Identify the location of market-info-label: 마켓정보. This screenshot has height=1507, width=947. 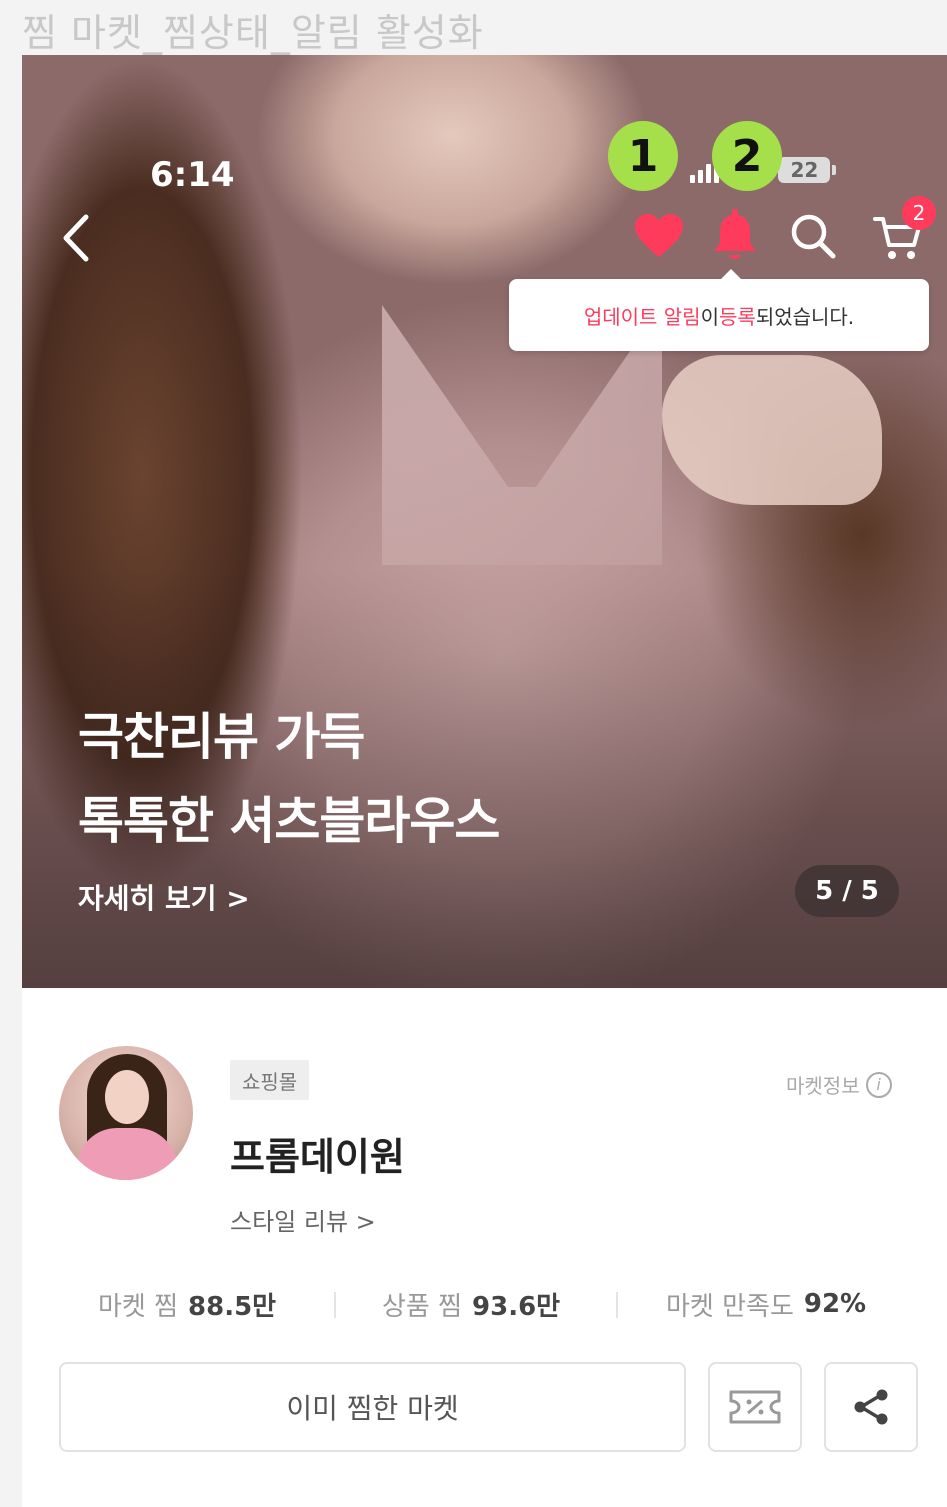
(823, 1086).